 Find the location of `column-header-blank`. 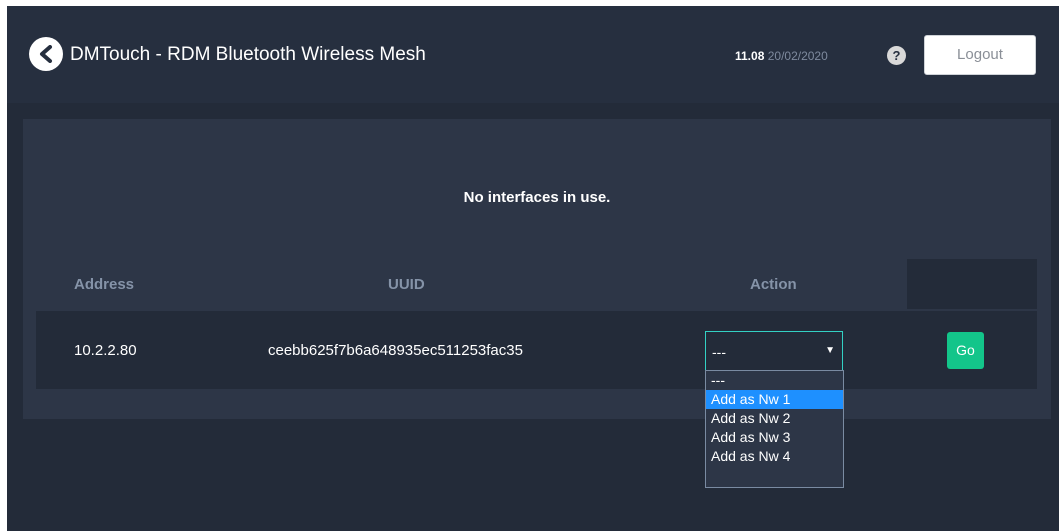

column-header-blank is located at coordinates (972, 284).